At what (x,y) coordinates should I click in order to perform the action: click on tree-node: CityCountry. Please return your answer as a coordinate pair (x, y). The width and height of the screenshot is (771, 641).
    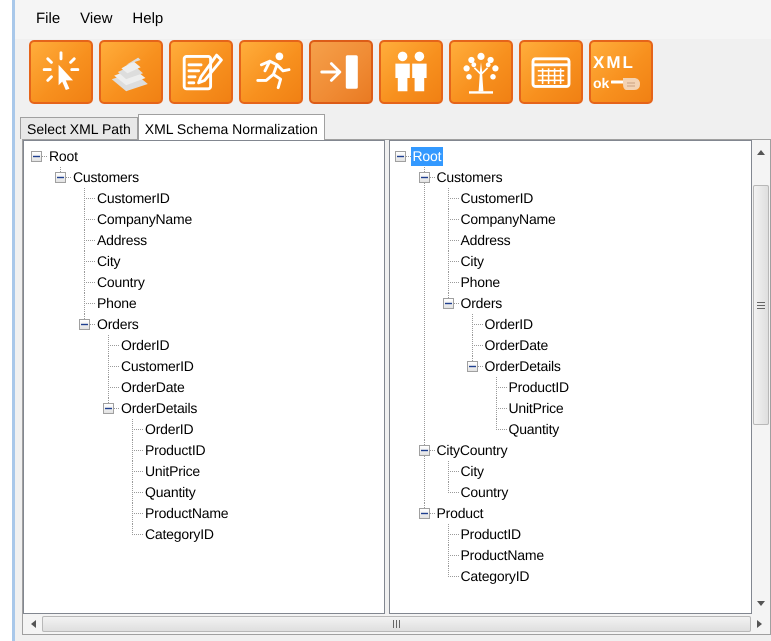
    Looking at the image, I should click on (472, 450).